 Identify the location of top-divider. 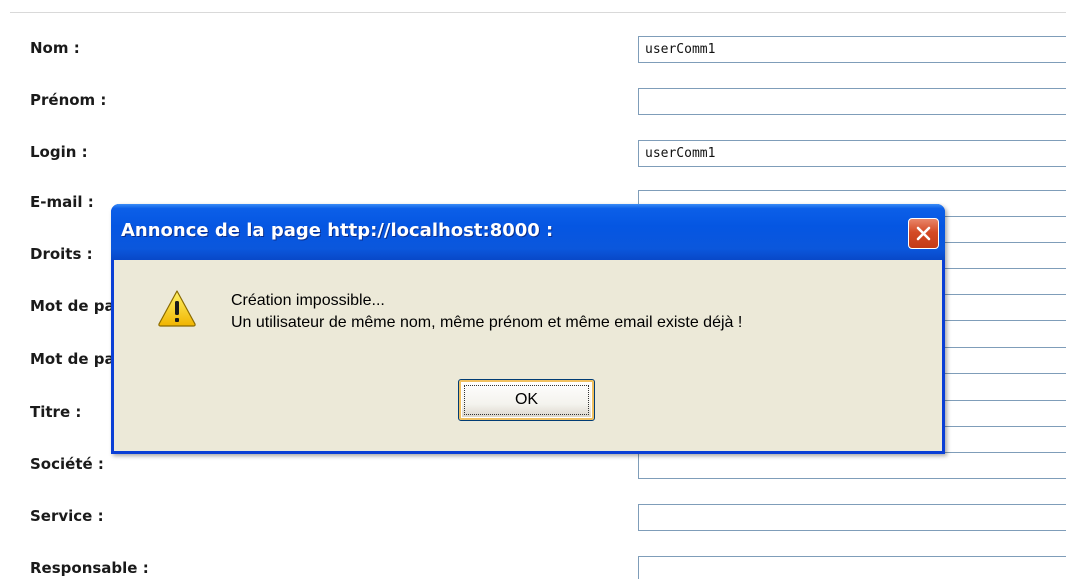
(538, 12).